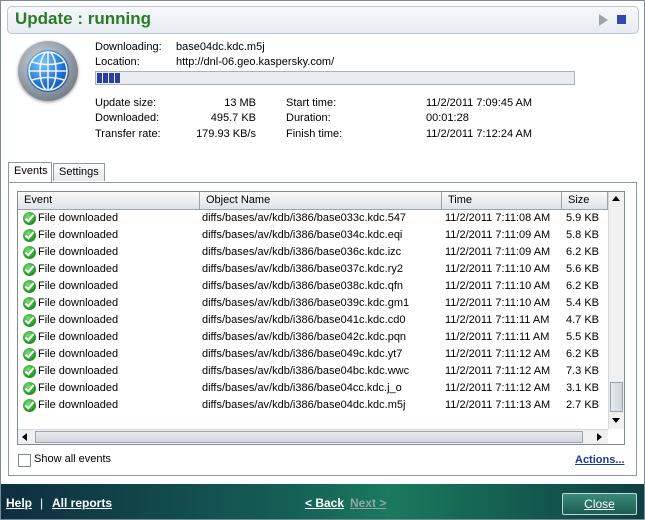  What do you see at coordinates (220, 47) in the screenshot?
I see `downloading-value: base04dc.kdc.m5j` at bounding box center [220, 47].